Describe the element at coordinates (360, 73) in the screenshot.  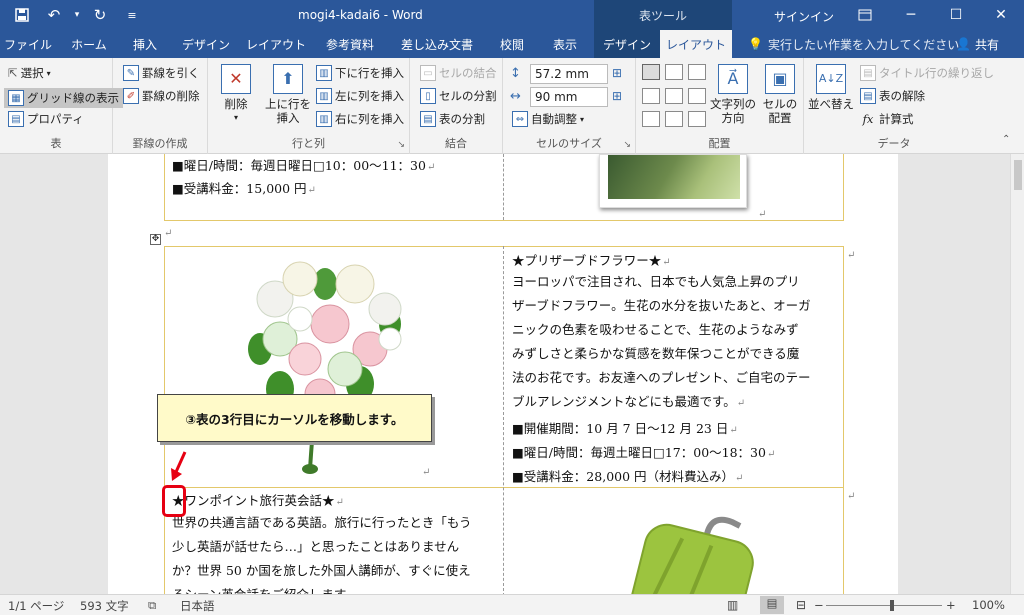
I see `insert-below-button: ▥ 下に行を挿入` at that location.